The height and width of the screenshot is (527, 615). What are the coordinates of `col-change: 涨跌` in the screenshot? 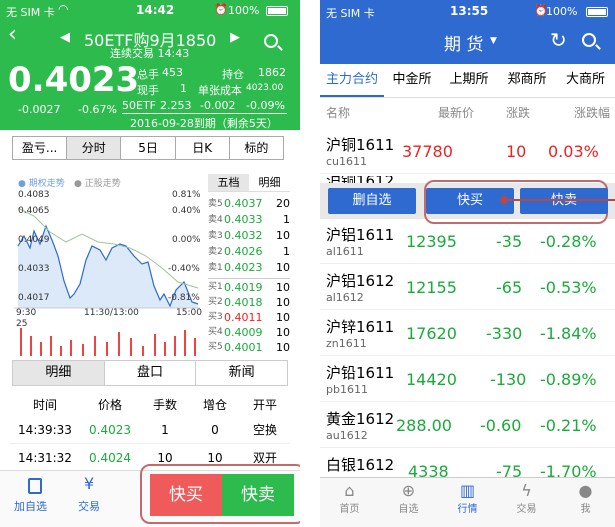 It's located at (517, 113).